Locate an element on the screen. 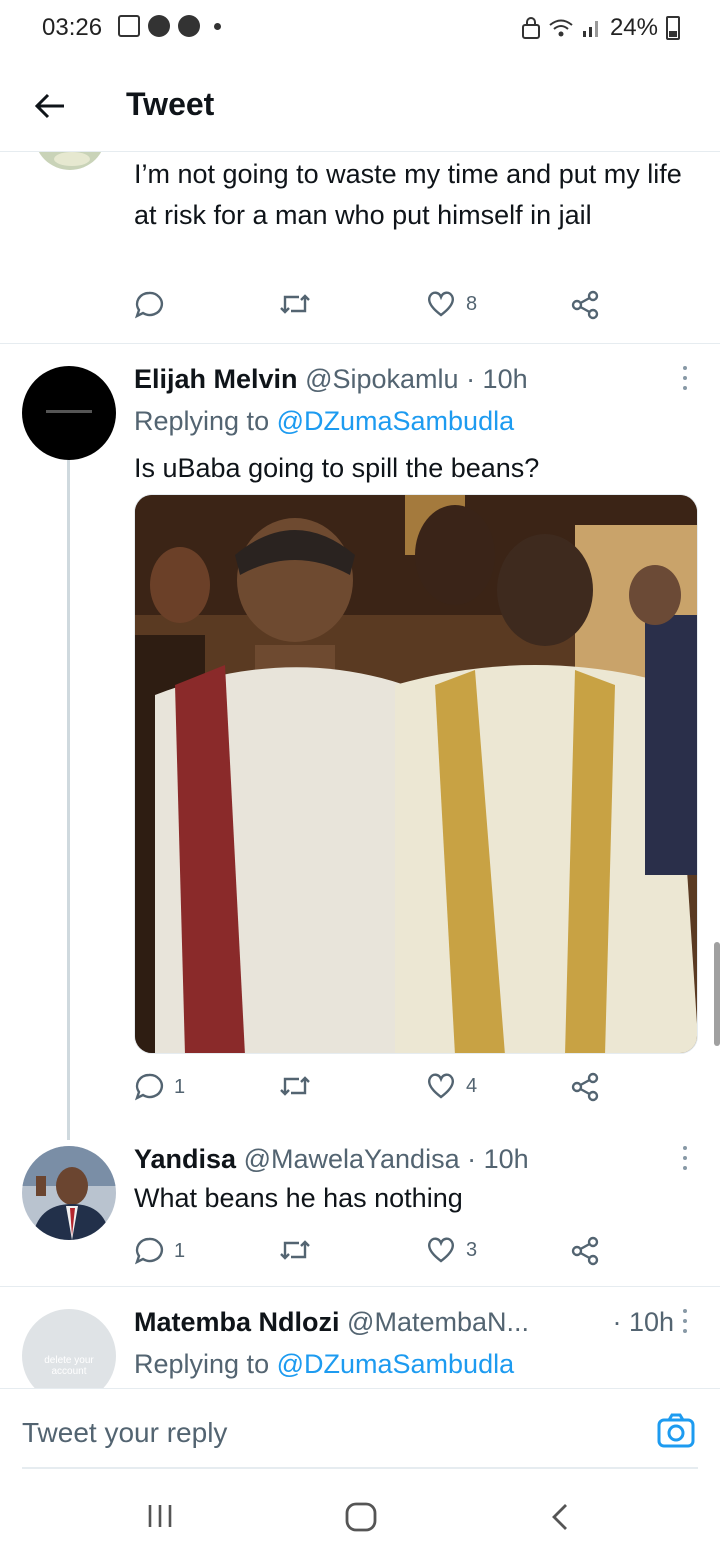 Image resolution: width=720 pixels, height=1560 pixels. like-button: 4 is located at coordinates (451, 1086).